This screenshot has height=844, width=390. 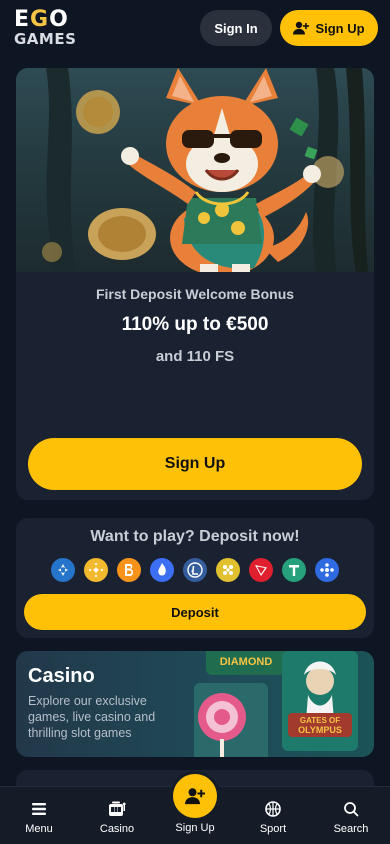 What do you see at coordinates (246, 662) in the screenshot?
I see `diamond-game-label: DIAMOND` at bounding box center [246, 662].